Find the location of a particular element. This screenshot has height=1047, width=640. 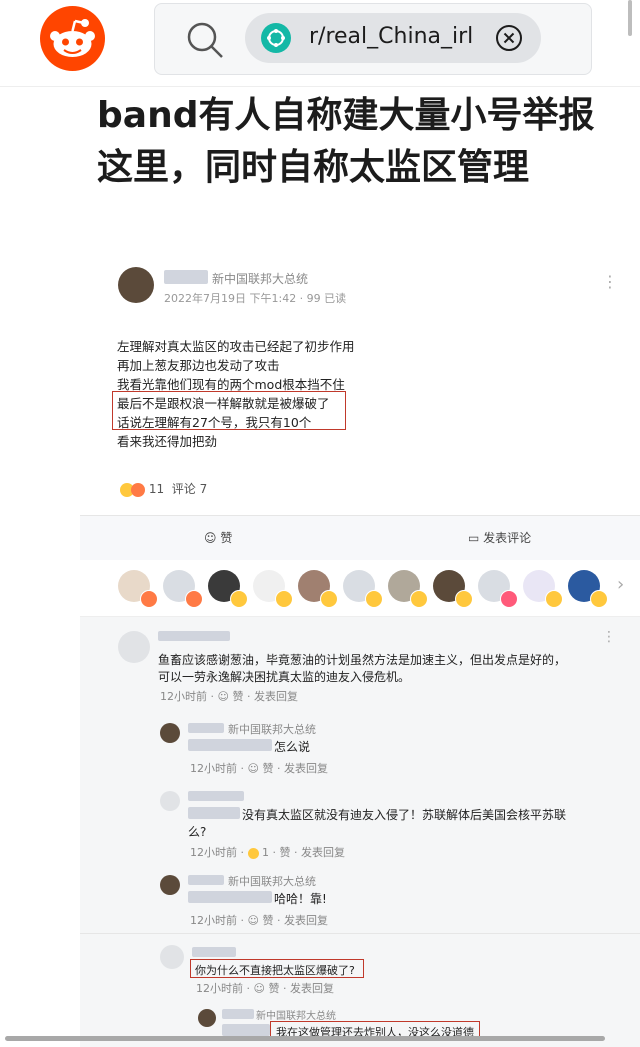

top-bar: r/real_China_irl is located at coordinates (320, 43).